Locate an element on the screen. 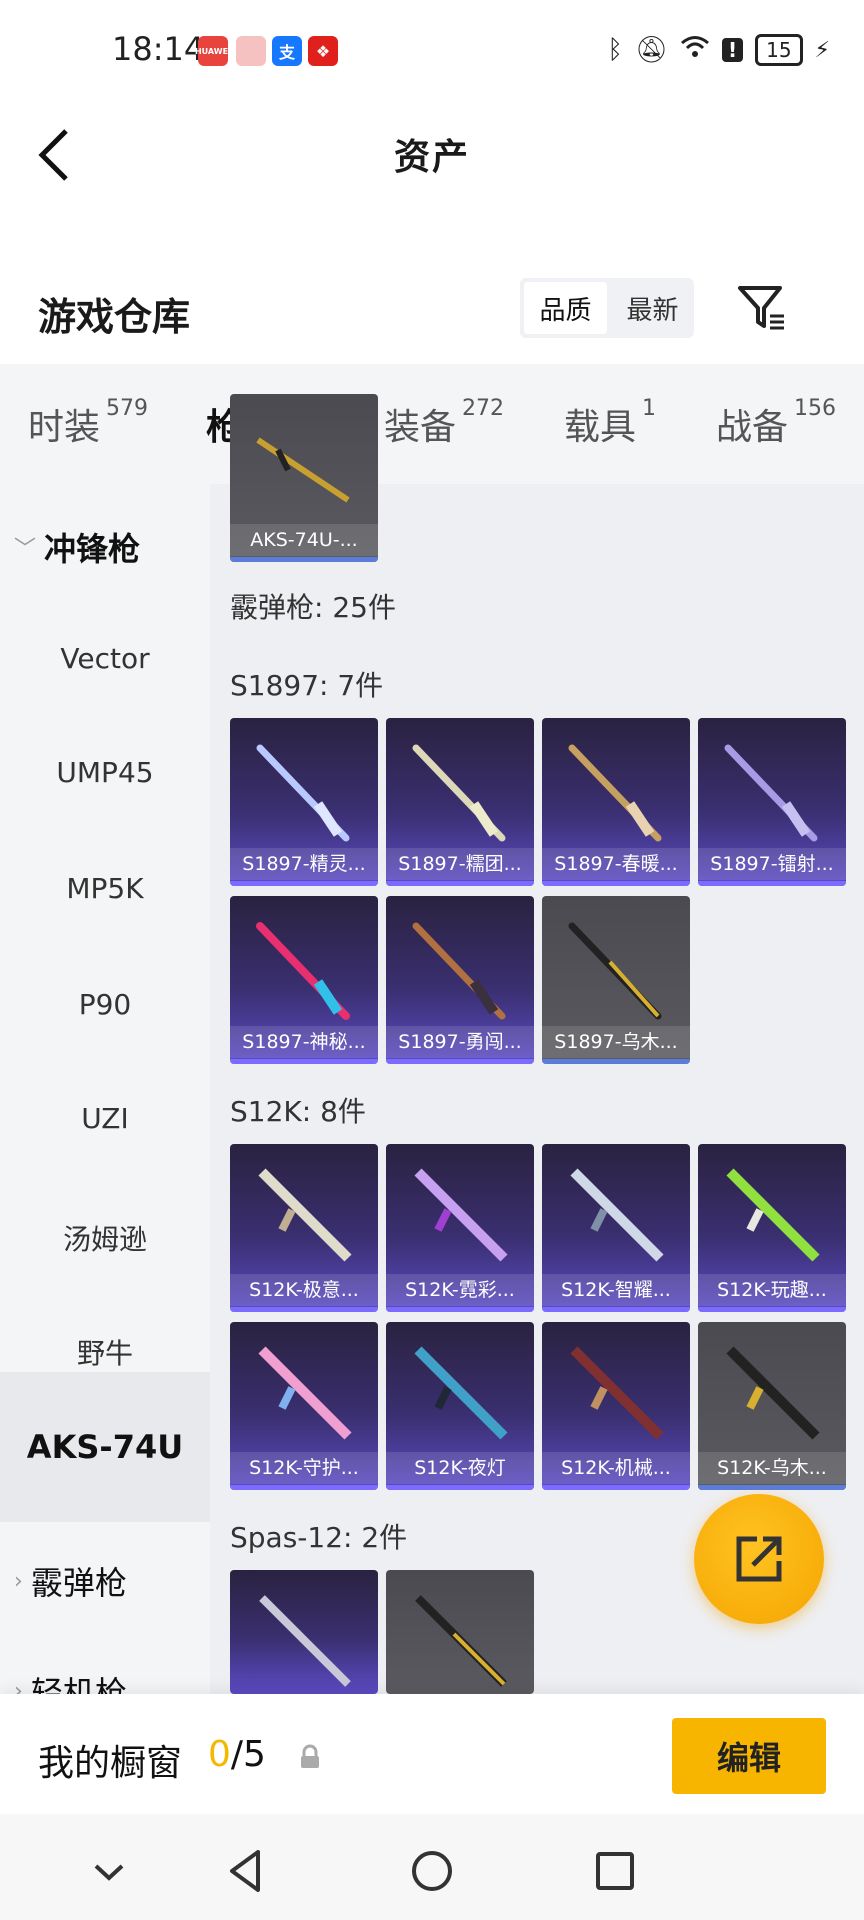  gun-icon is located at coordinates (303, 470).